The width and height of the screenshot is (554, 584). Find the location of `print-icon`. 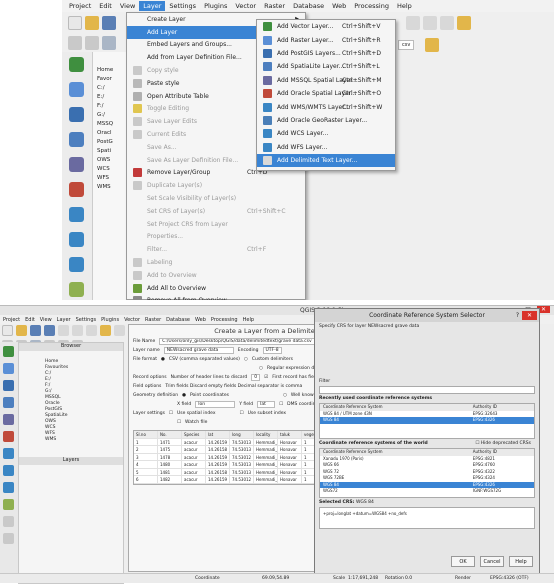

print-icon is located at coordinates (63, 330).